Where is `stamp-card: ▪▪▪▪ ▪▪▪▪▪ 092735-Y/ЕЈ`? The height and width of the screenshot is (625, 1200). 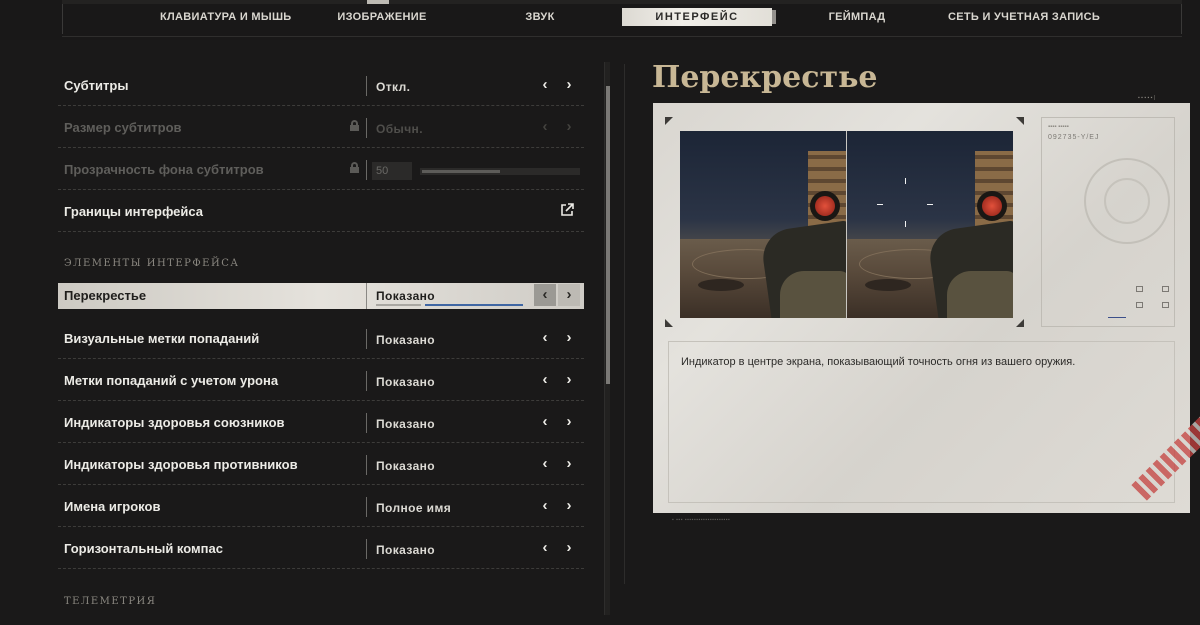 stamp-card: ▪▪▪▪ ▪▪▪▪▪ 092735-Y/ЕЈ is located at coordinates (1108, 222).